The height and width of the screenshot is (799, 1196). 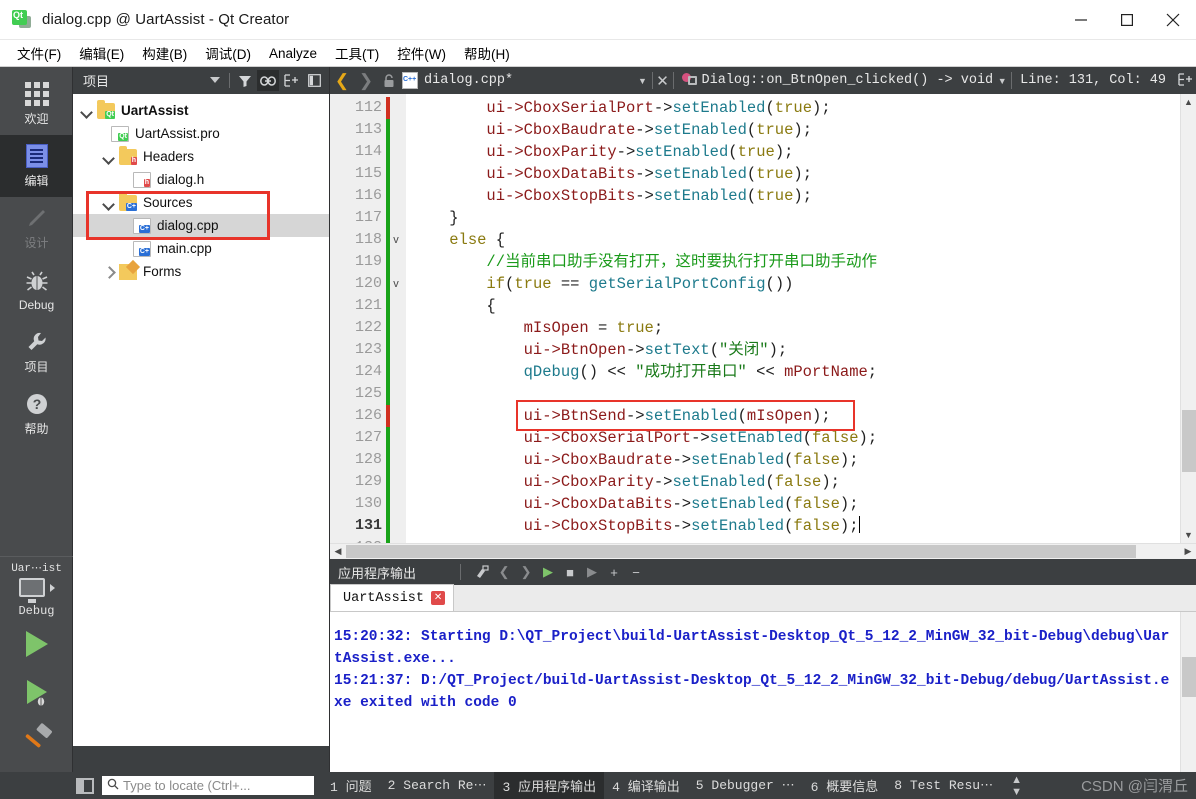 What do you see at coordinates (36, 352) in the screenshot?
I see `mode-projects: 项目` at bounding box center [36, 352].